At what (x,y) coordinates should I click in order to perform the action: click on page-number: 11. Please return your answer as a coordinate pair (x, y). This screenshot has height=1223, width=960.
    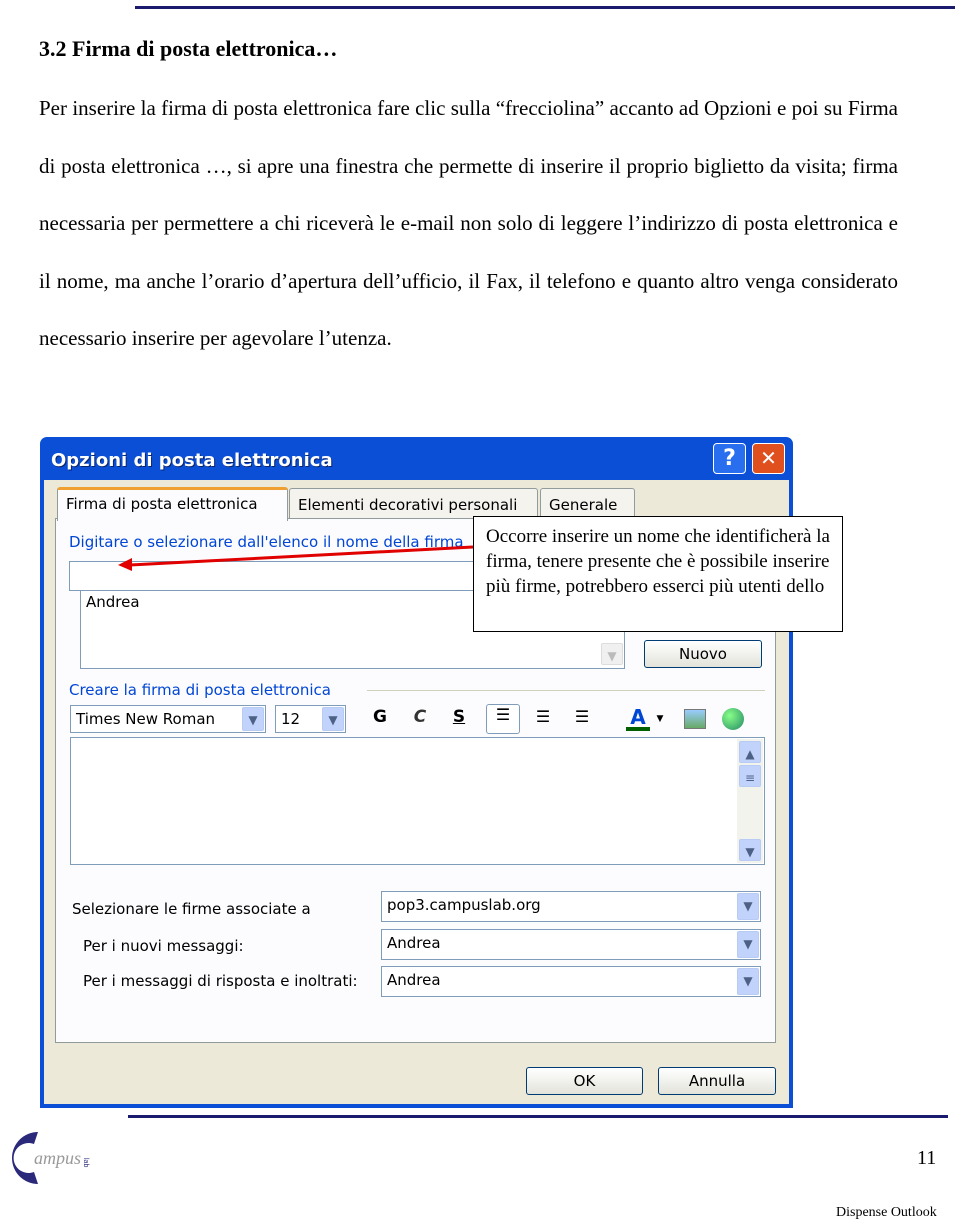
    Looking at the image, I should click on (927, 1158).